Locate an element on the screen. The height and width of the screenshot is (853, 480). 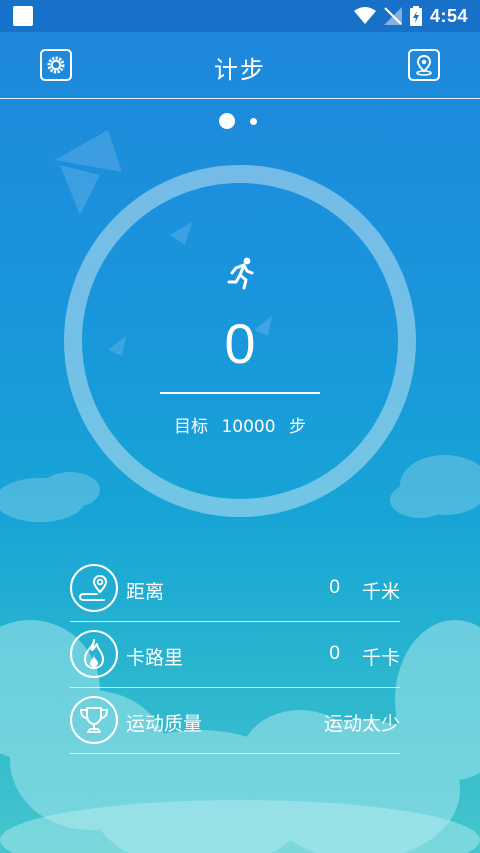
flame-icon is located at coordinates (94, 654).